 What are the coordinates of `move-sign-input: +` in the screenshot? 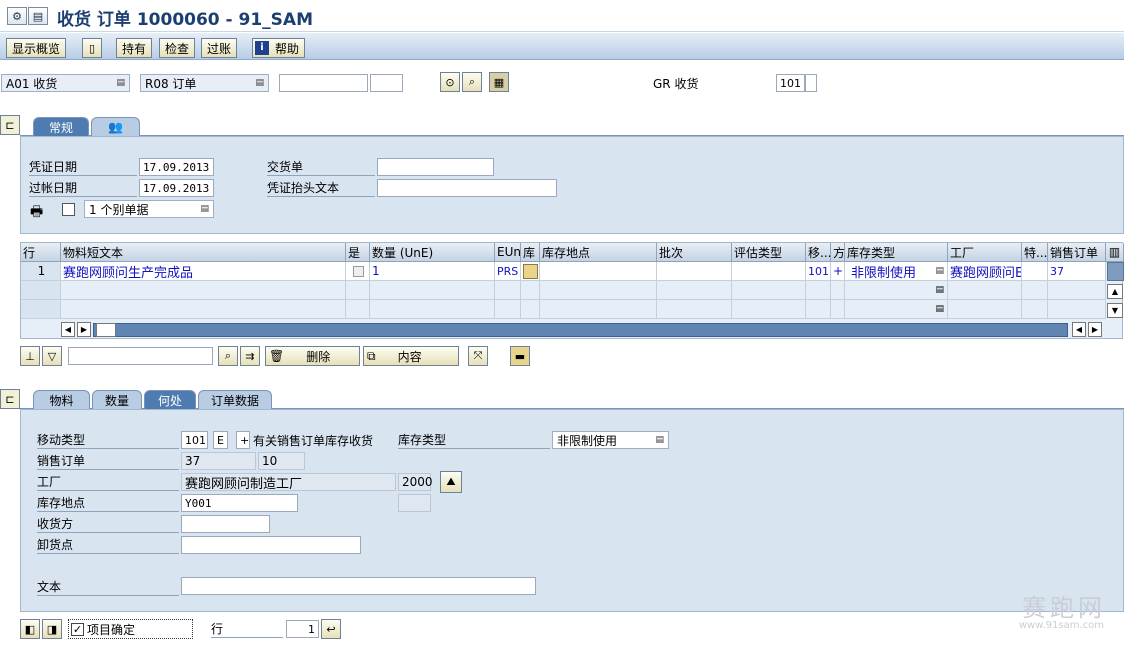 It's located at (243, 440).